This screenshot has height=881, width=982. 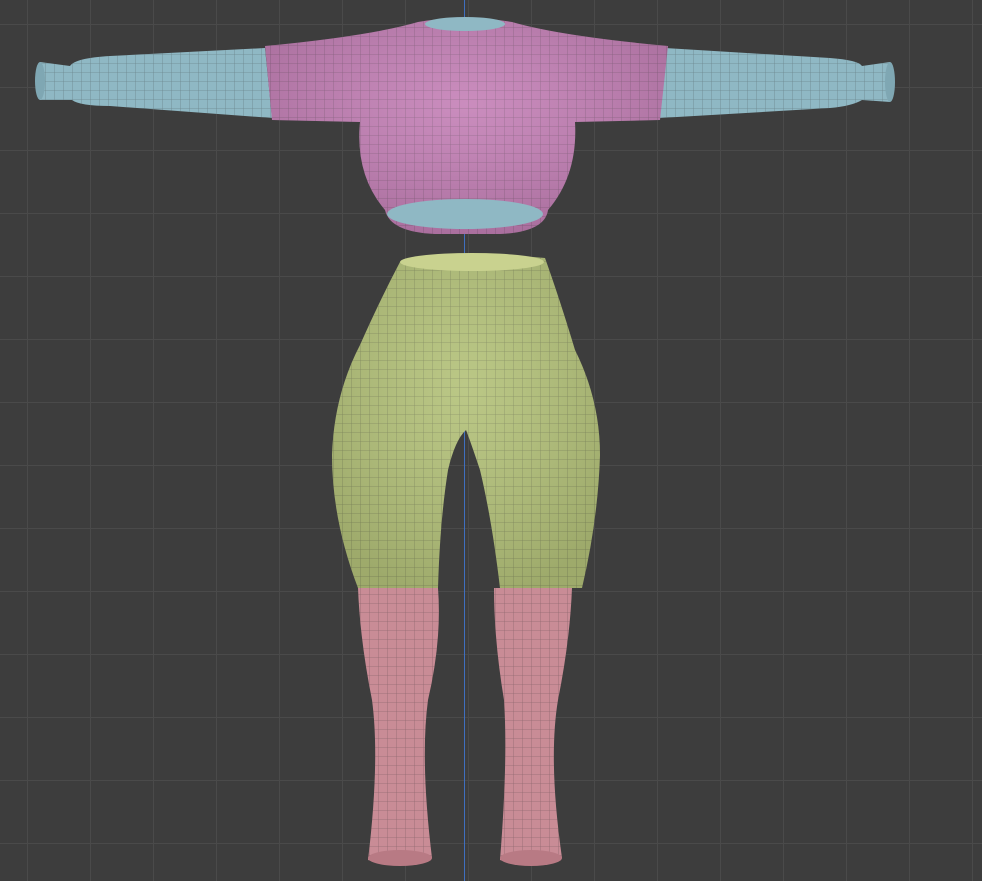 What do you see at coordinates (777, 83) in the screenshot?
I see `right-sleeve` at bounding box center [777, 83].